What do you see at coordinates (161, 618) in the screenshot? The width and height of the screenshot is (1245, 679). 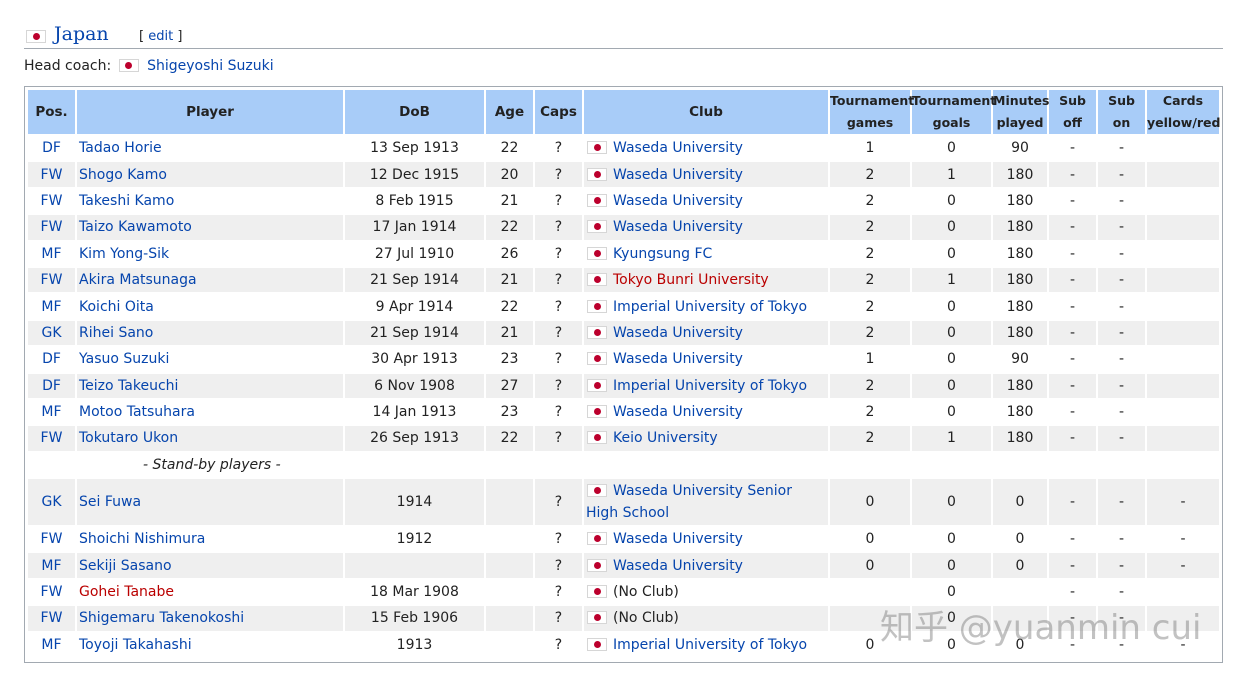 I see `player-link: Shigemaru Takenokoshi` at bounding box center [161, 618].